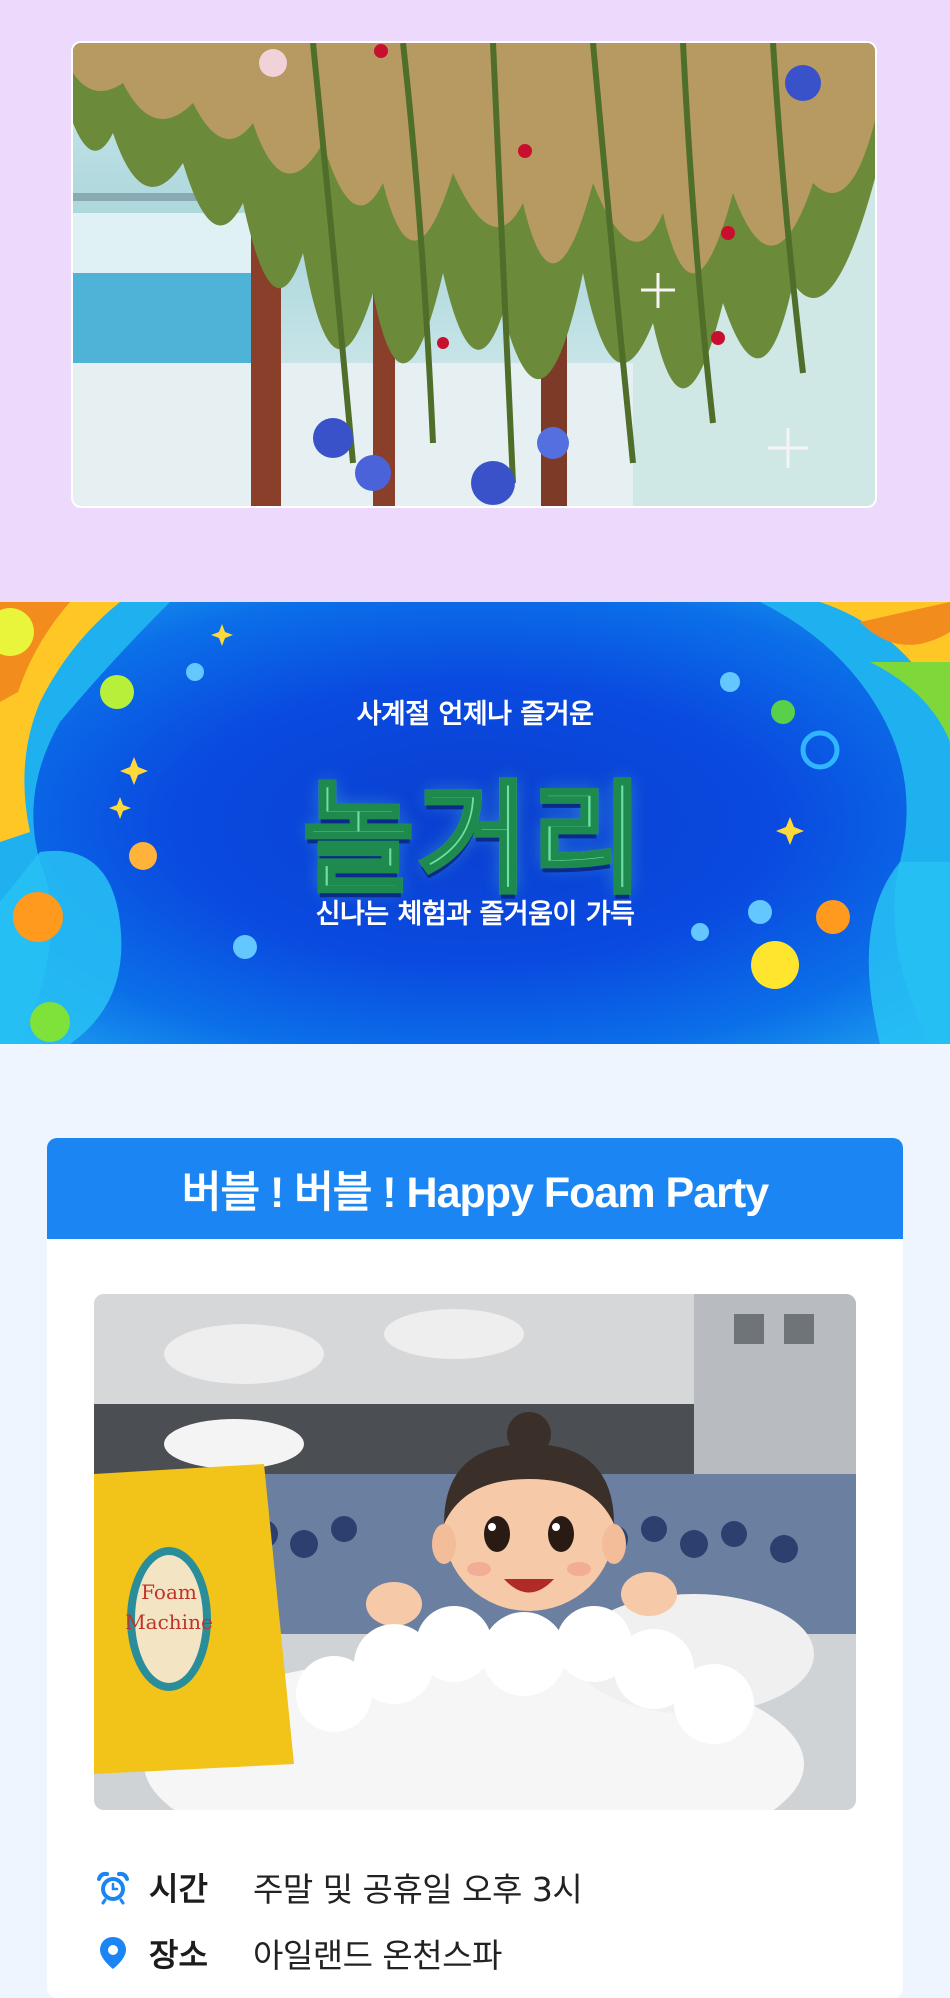  I want to click on machine-label-line1: Foam, so click(169, 1592).